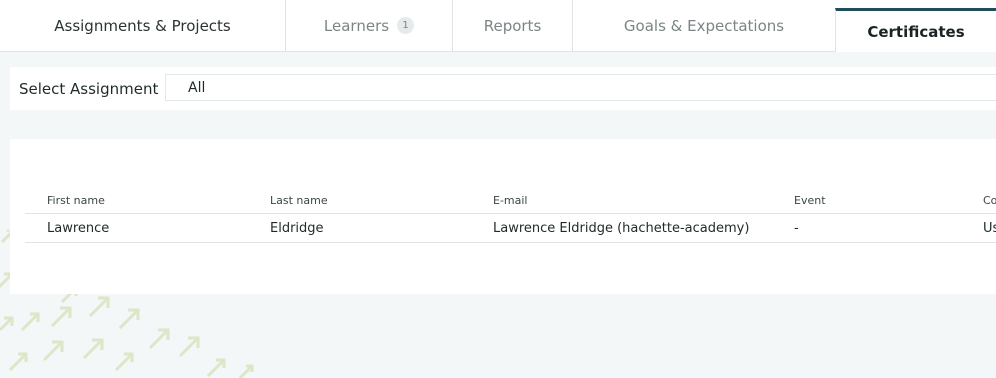 This screenshot has height=378, width=996. I want to click on tab-learners: Learners 1, so click(369, 25).